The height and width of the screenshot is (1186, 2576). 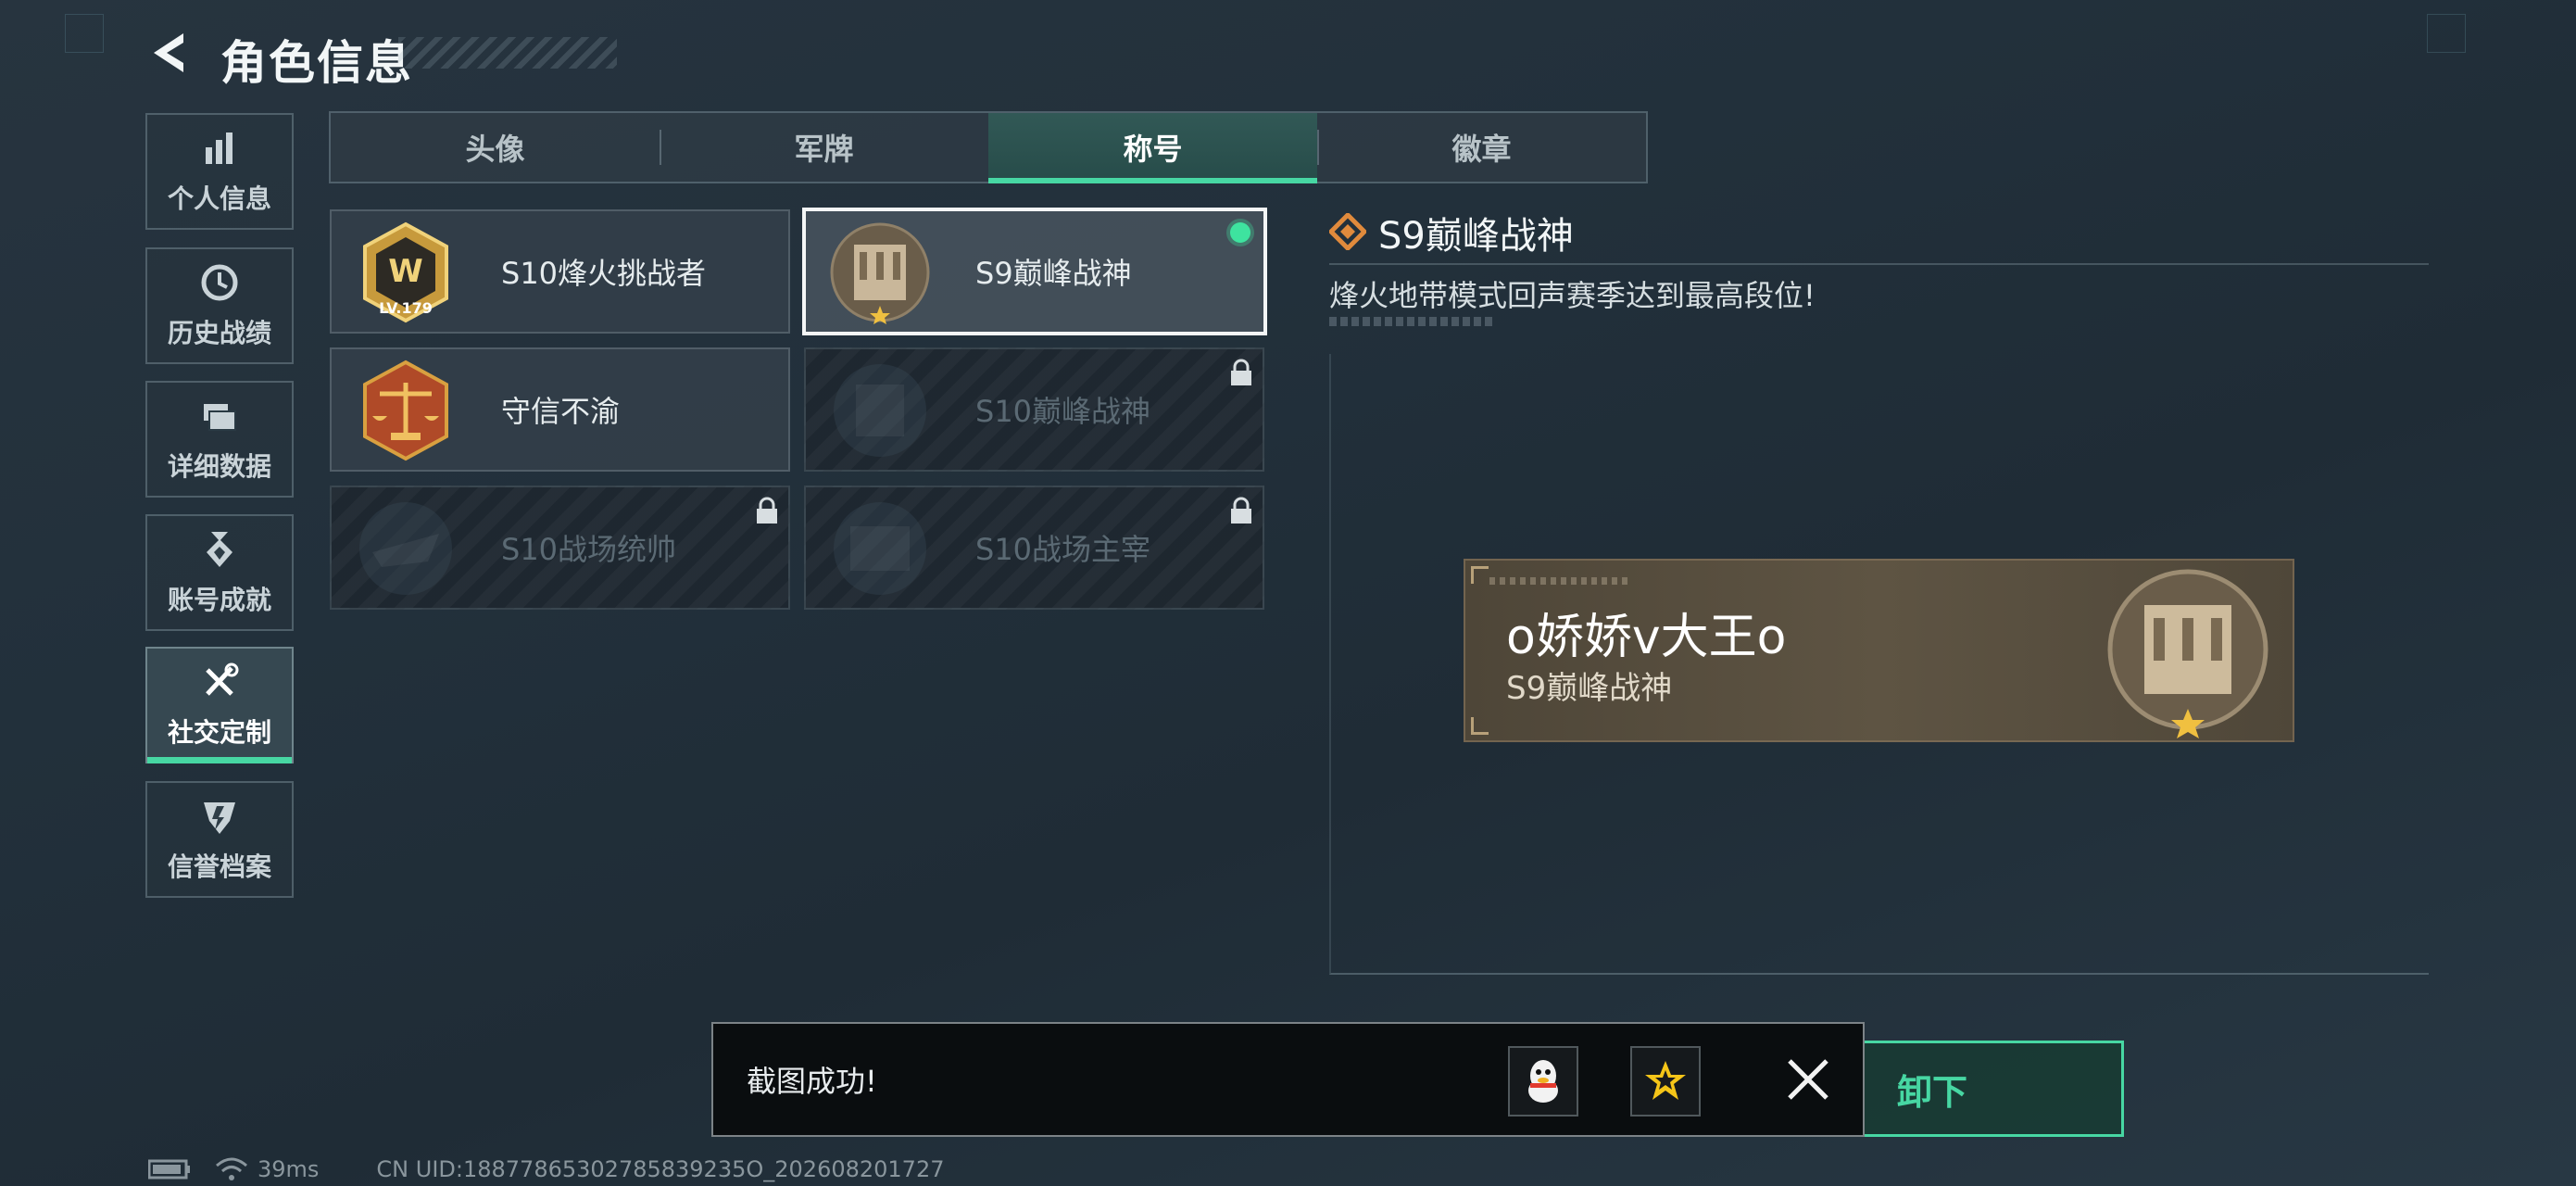 I want to click on nameplate-decoration, so click(x=1558, y=581).